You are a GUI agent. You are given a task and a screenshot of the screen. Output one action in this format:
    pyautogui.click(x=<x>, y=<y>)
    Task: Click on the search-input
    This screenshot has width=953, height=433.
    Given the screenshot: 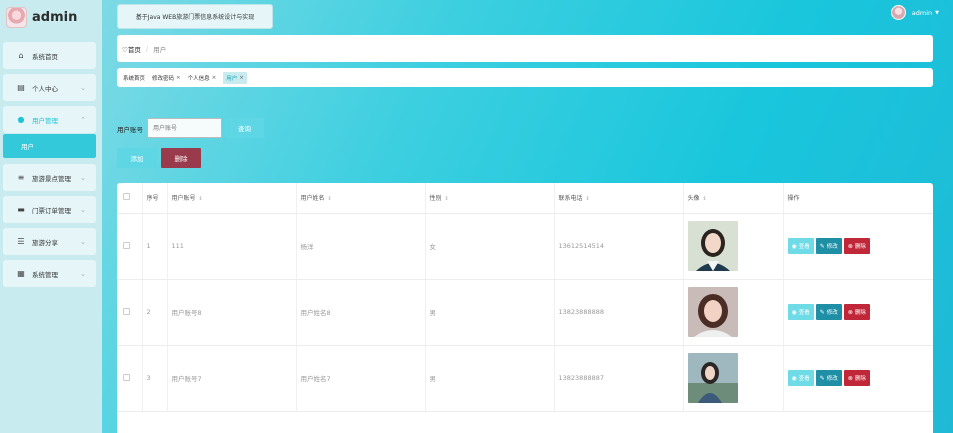 What is the action you would take?
    pyautogui.click(x=184, y=128)
    